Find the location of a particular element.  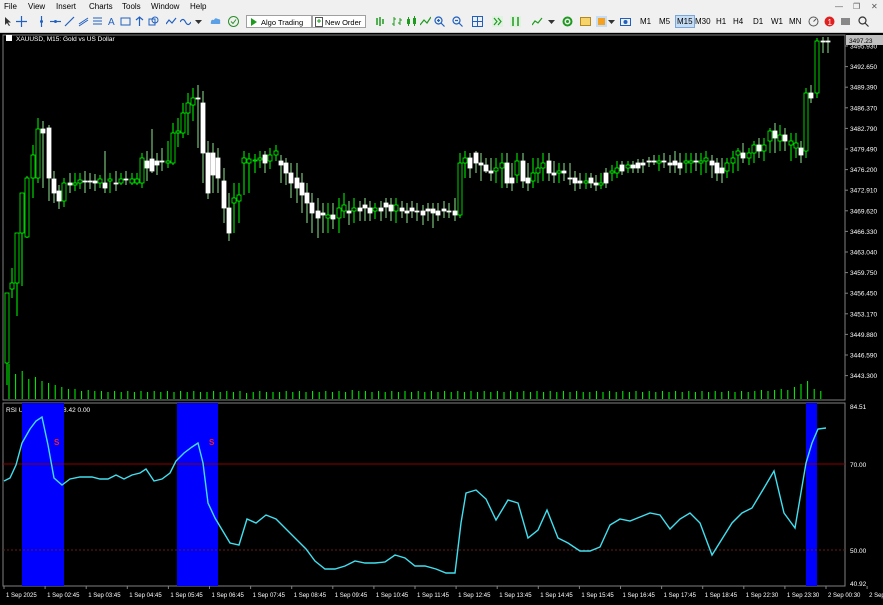

new-order-button: New Order is located at coordinates (339, 21).